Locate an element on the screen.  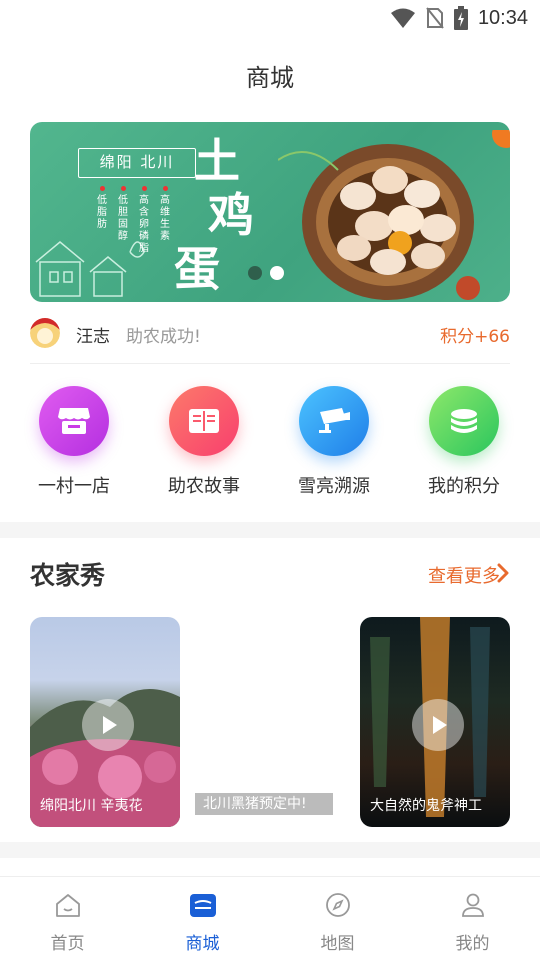
banner-dot-active is located at coordinates (277, 273).